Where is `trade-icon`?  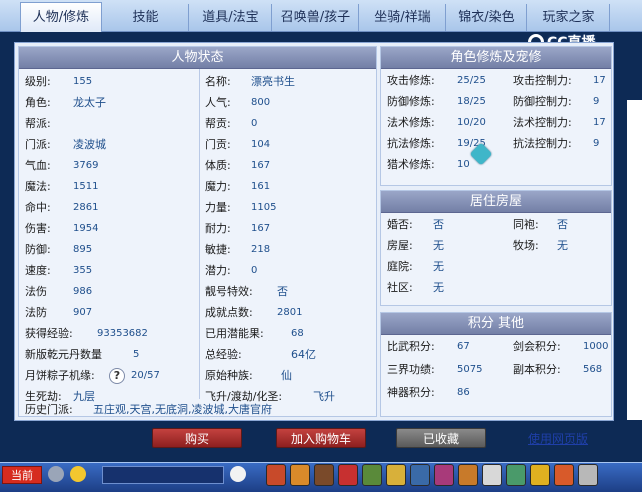 trade-icon is located at coordinates (348, 475).